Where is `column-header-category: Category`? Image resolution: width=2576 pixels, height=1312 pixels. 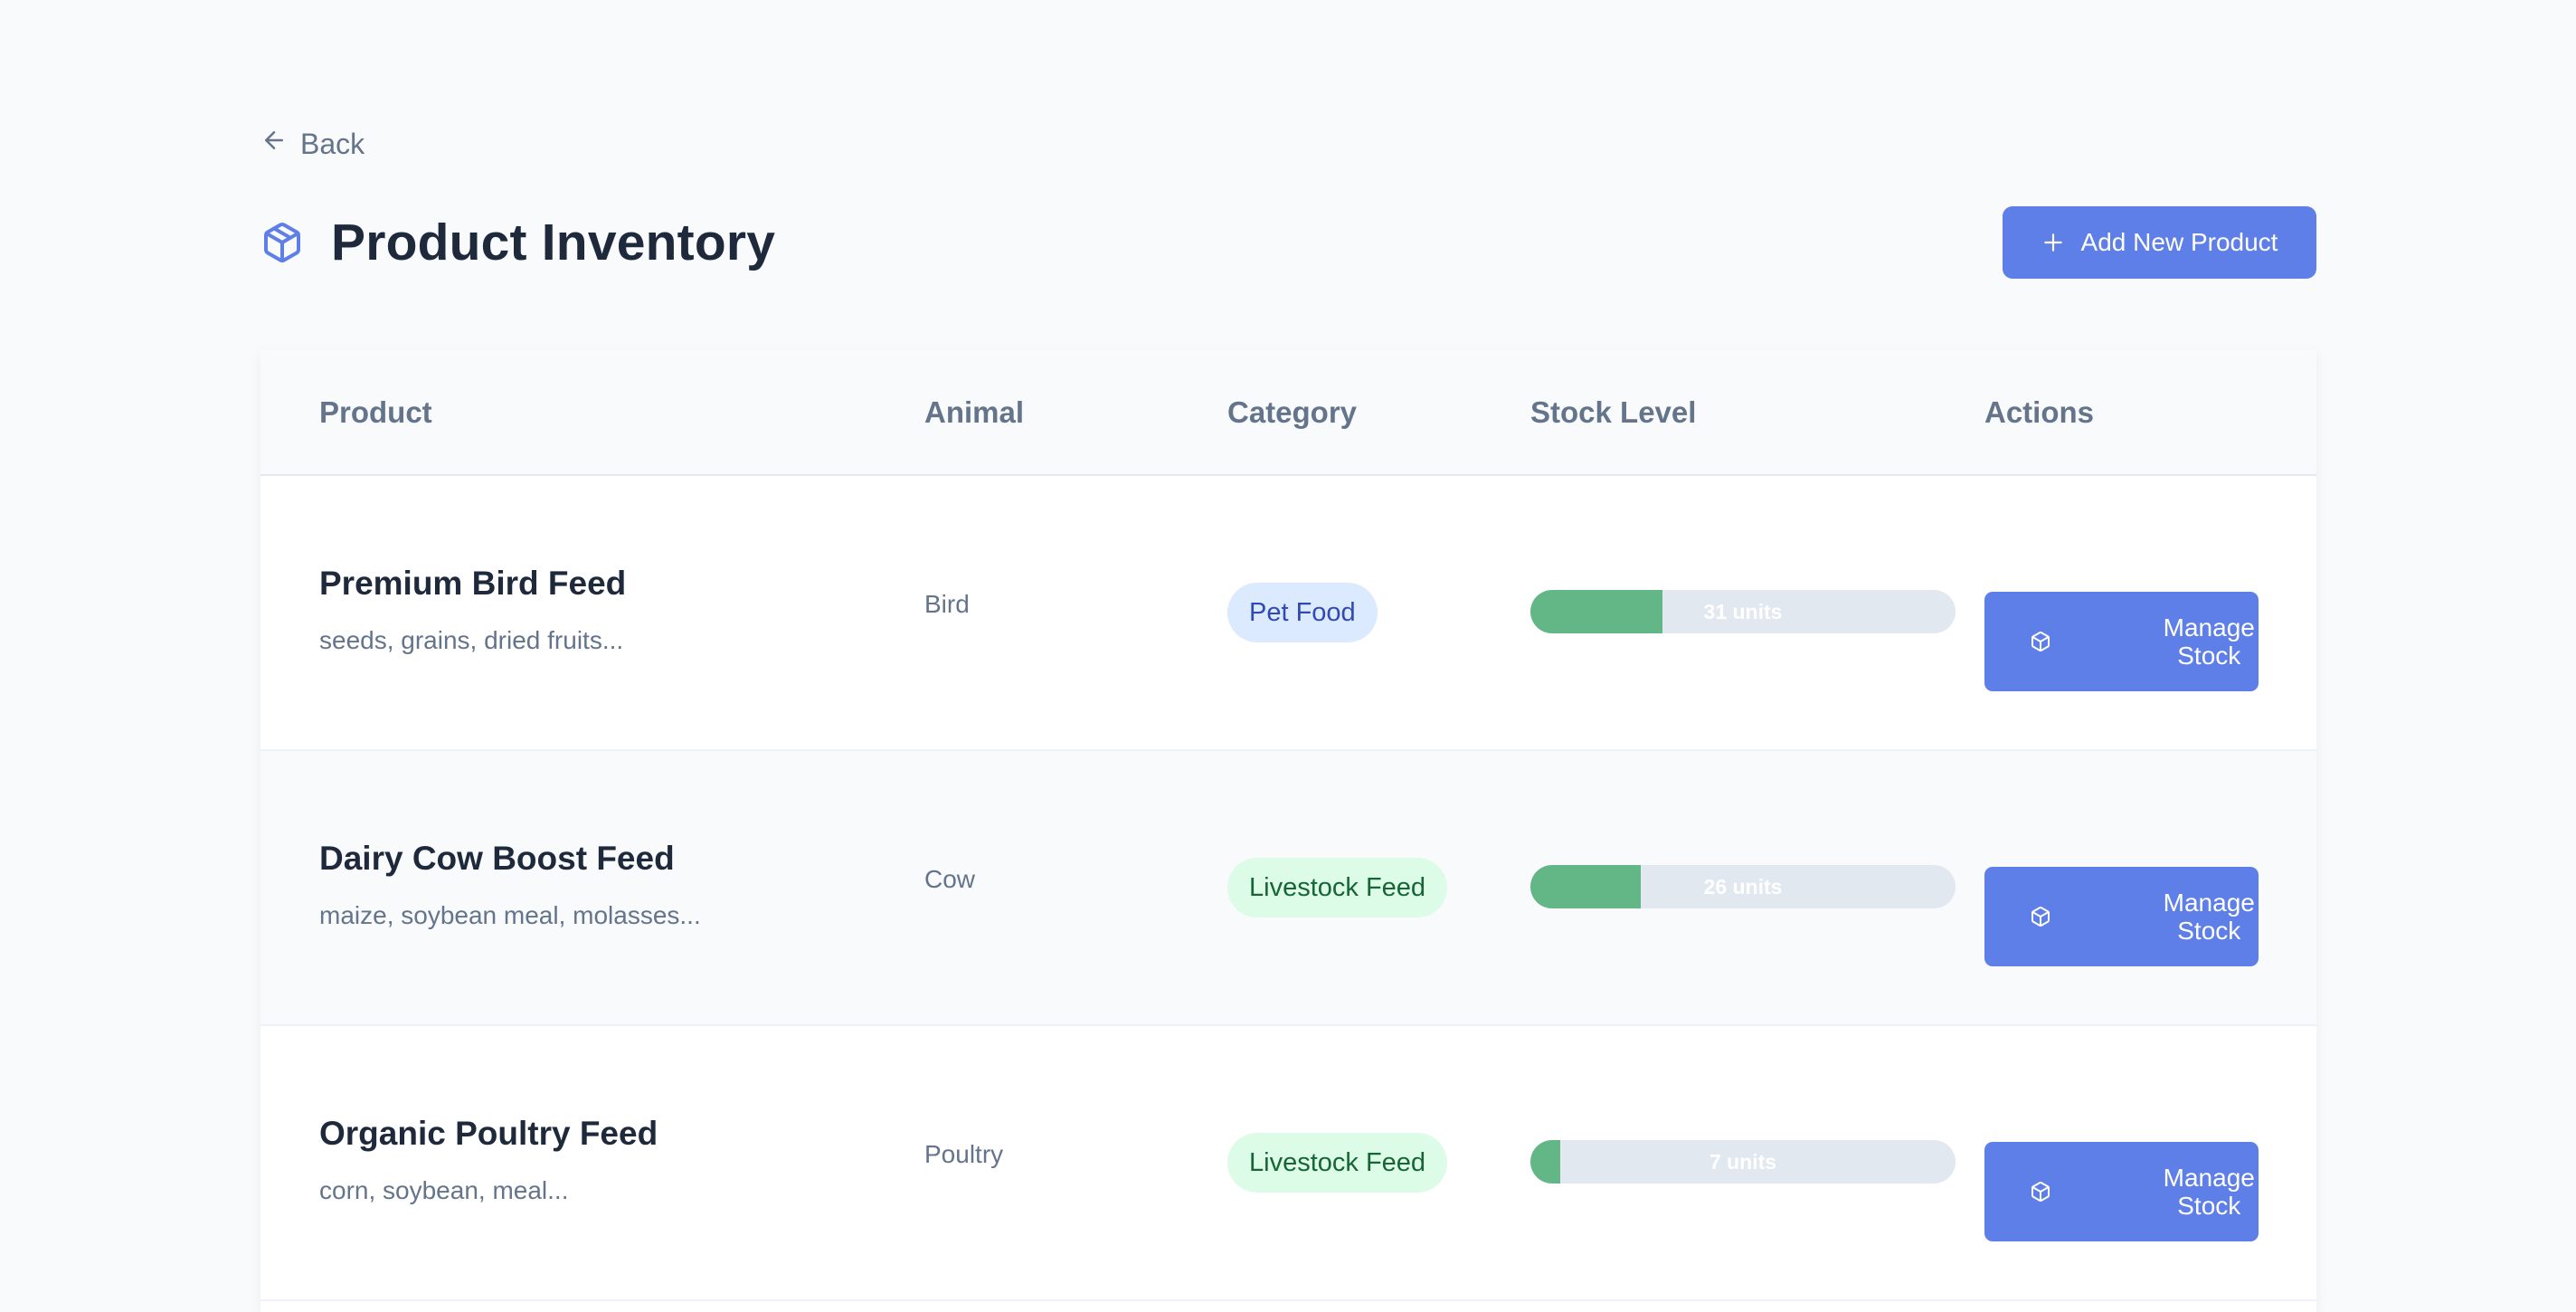 column-header-category: Category is located at coordinates (1293, 412).